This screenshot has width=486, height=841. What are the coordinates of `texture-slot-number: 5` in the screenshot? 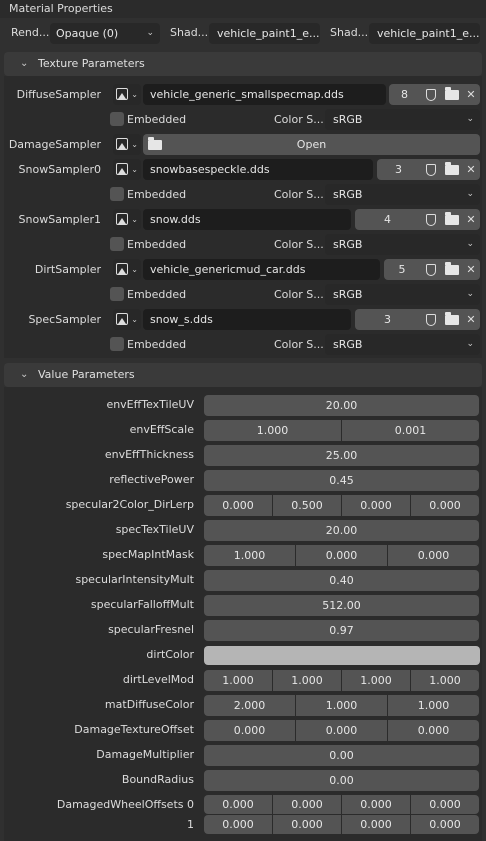 It's located at (402, 269).